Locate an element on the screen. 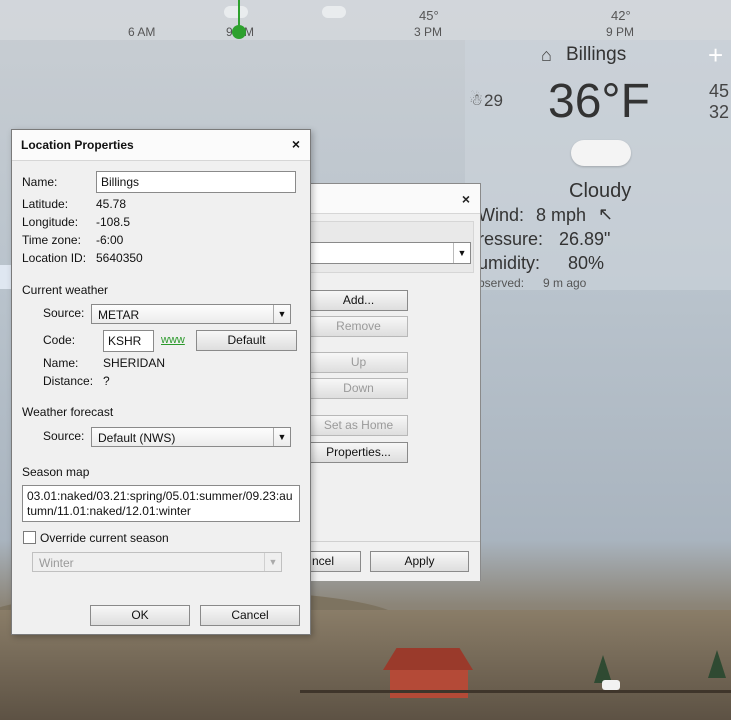 This screenshot has width=731, height=720. wind-direction-icon: ↖ is located at coordinates (606, 214).